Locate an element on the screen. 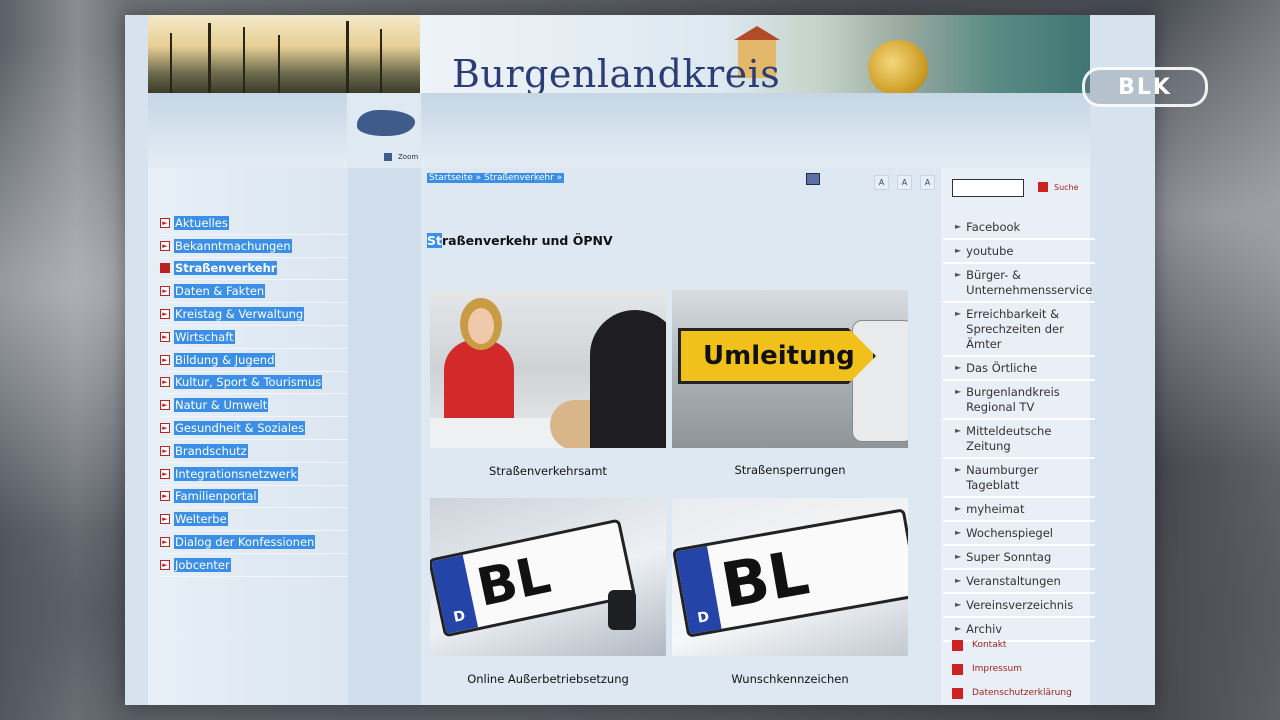 This screenshot has height=720, width=1280. nav-item-kultur: ► Kultur, Sport & Tourismus is located at coordinates (254, 383).